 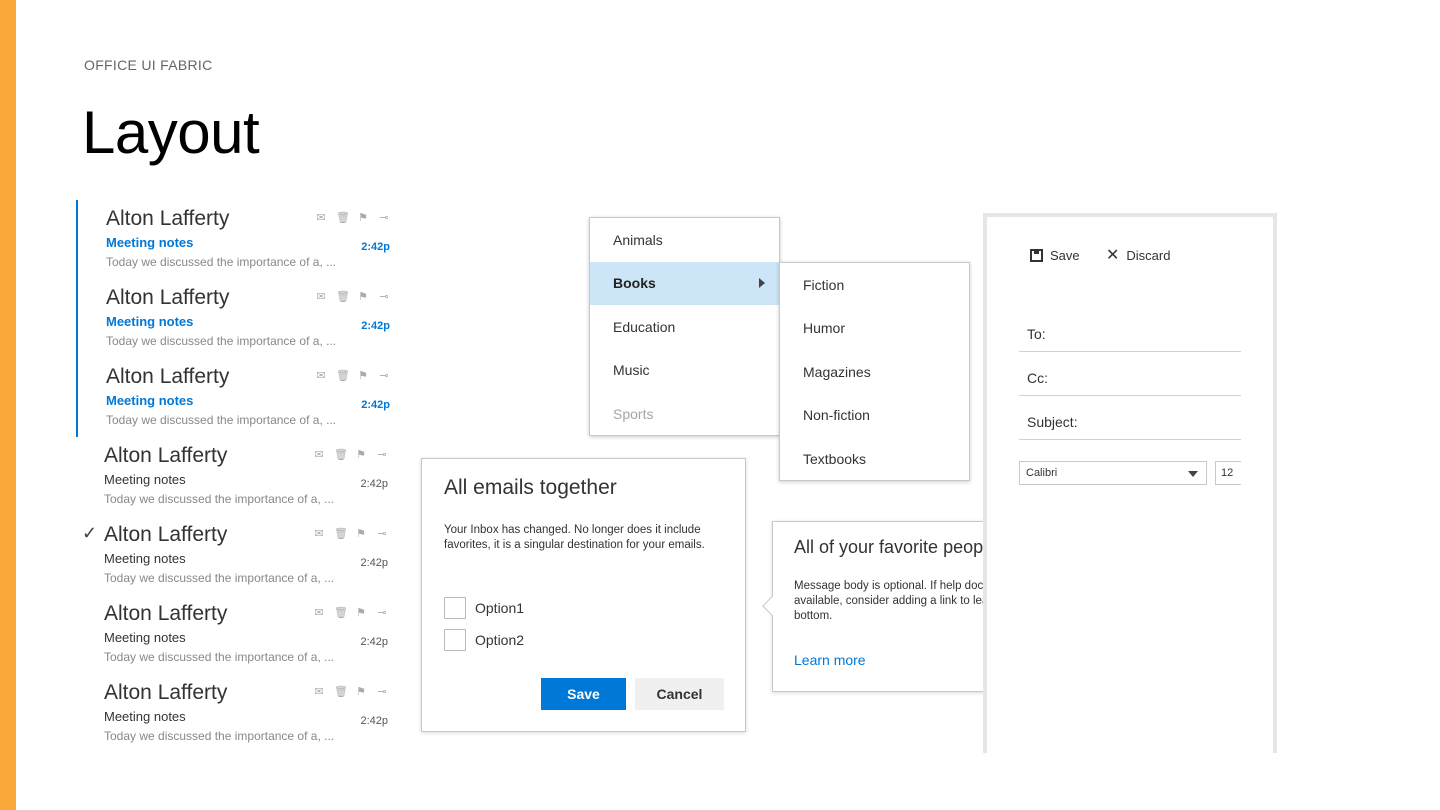 I want to click on save-button: Save, so click(x=583, y=694).